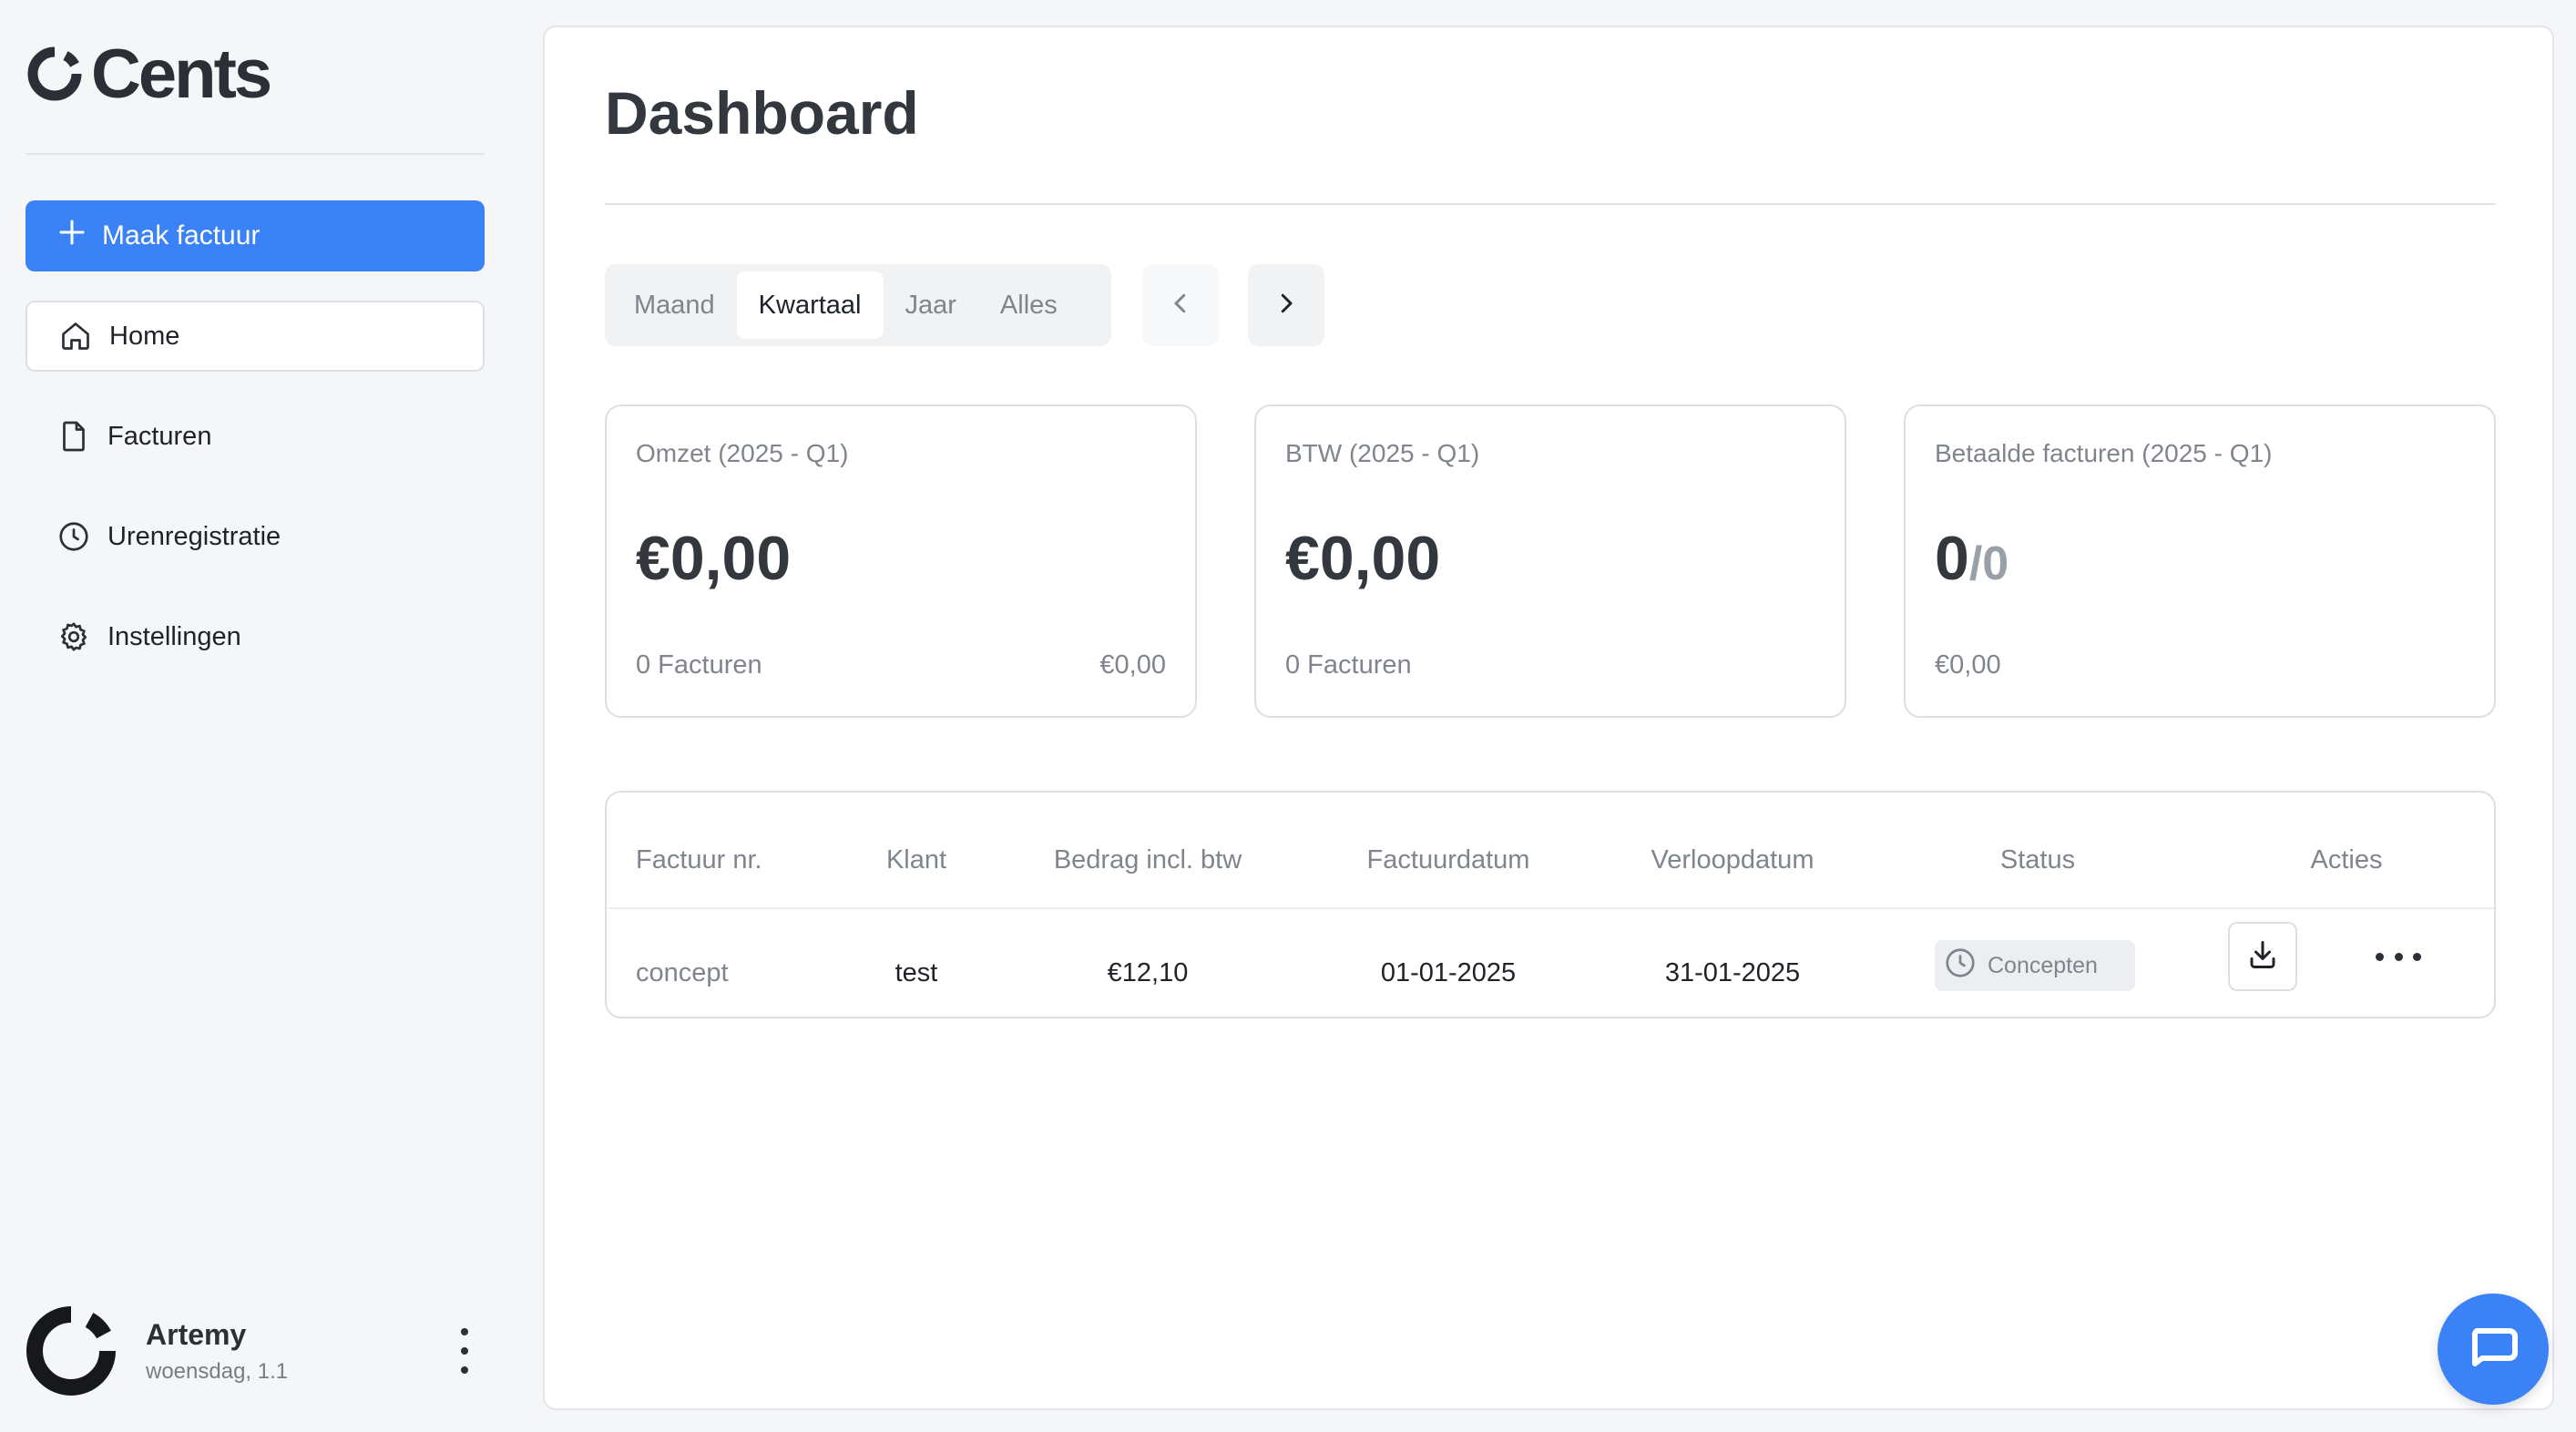 The image size is (2576, 1432). I want to click on period-tab-maand: Maand, so click(674, 305).